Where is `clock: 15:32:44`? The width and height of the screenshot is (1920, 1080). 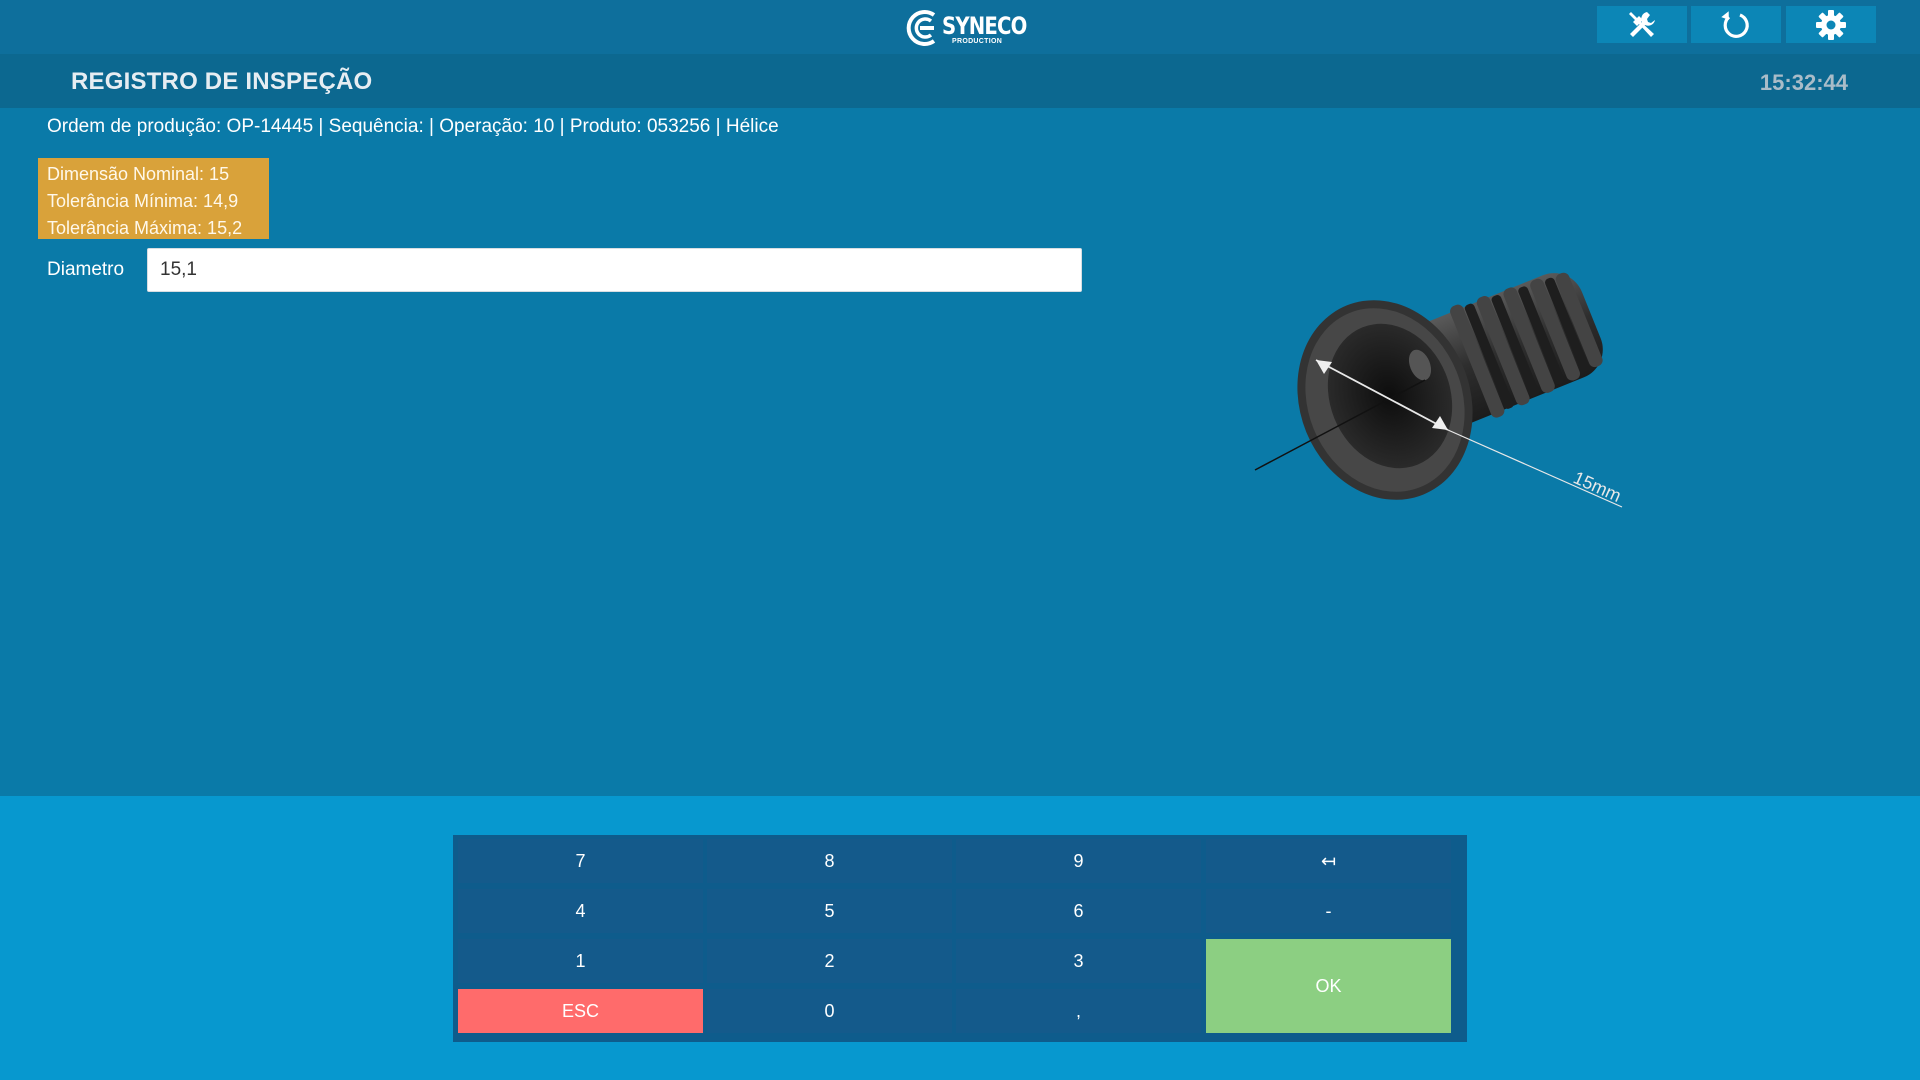 clock: 15:32:44 is located at coordinates (1803, 82).